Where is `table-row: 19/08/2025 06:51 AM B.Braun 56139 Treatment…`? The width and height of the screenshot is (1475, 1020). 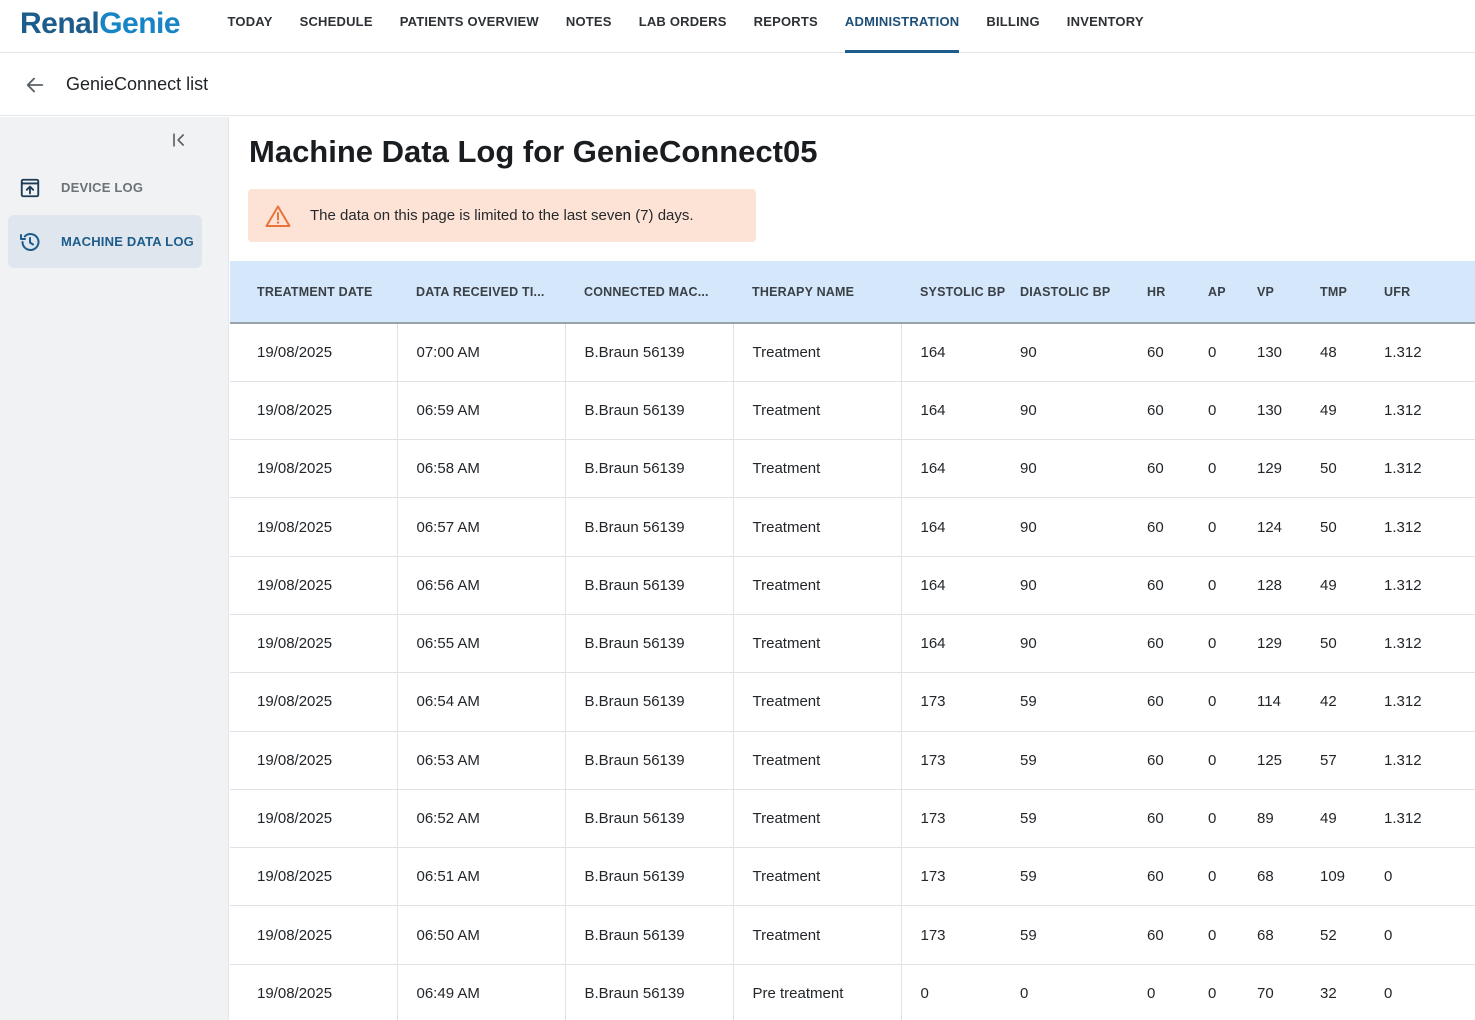
table-row: 19/08/2025 06:51 AM B.Braun 56139 Treatment… is located at coordinates (852, 877).